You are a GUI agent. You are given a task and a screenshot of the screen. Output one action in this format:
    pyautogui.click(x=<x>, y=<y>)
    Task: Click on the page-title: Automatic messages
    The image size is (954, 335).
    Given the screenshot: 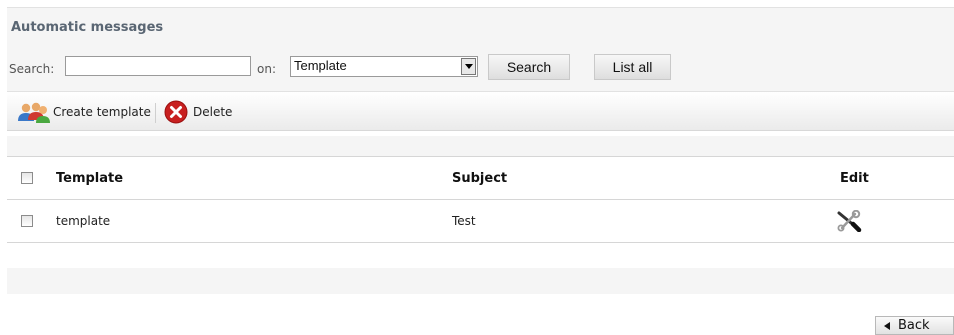 What is the action you would take?
    pyautogui.click(x=87, y=27)
    